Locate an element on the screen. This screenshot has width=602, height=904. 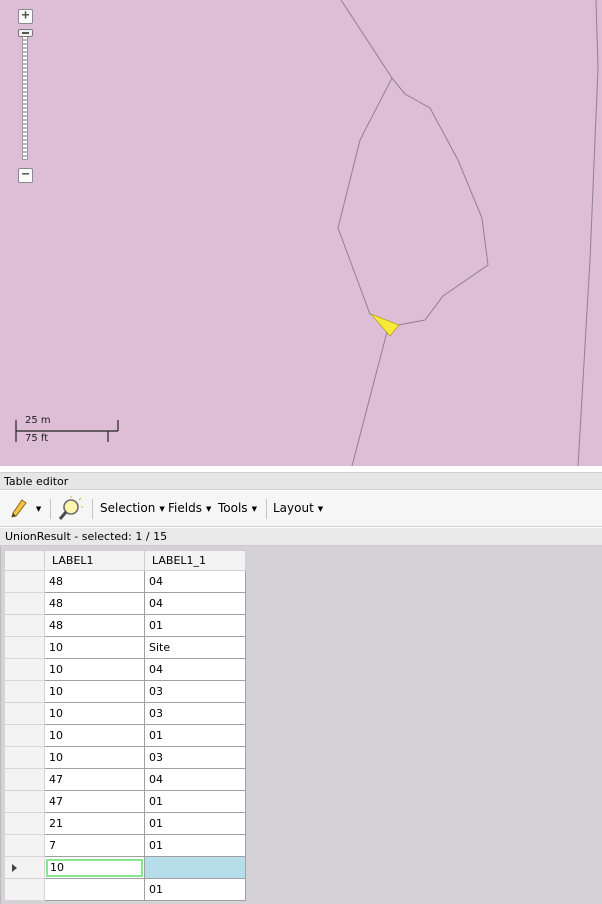
selection-menu-label: Selection is located at coordinates (128, 508).